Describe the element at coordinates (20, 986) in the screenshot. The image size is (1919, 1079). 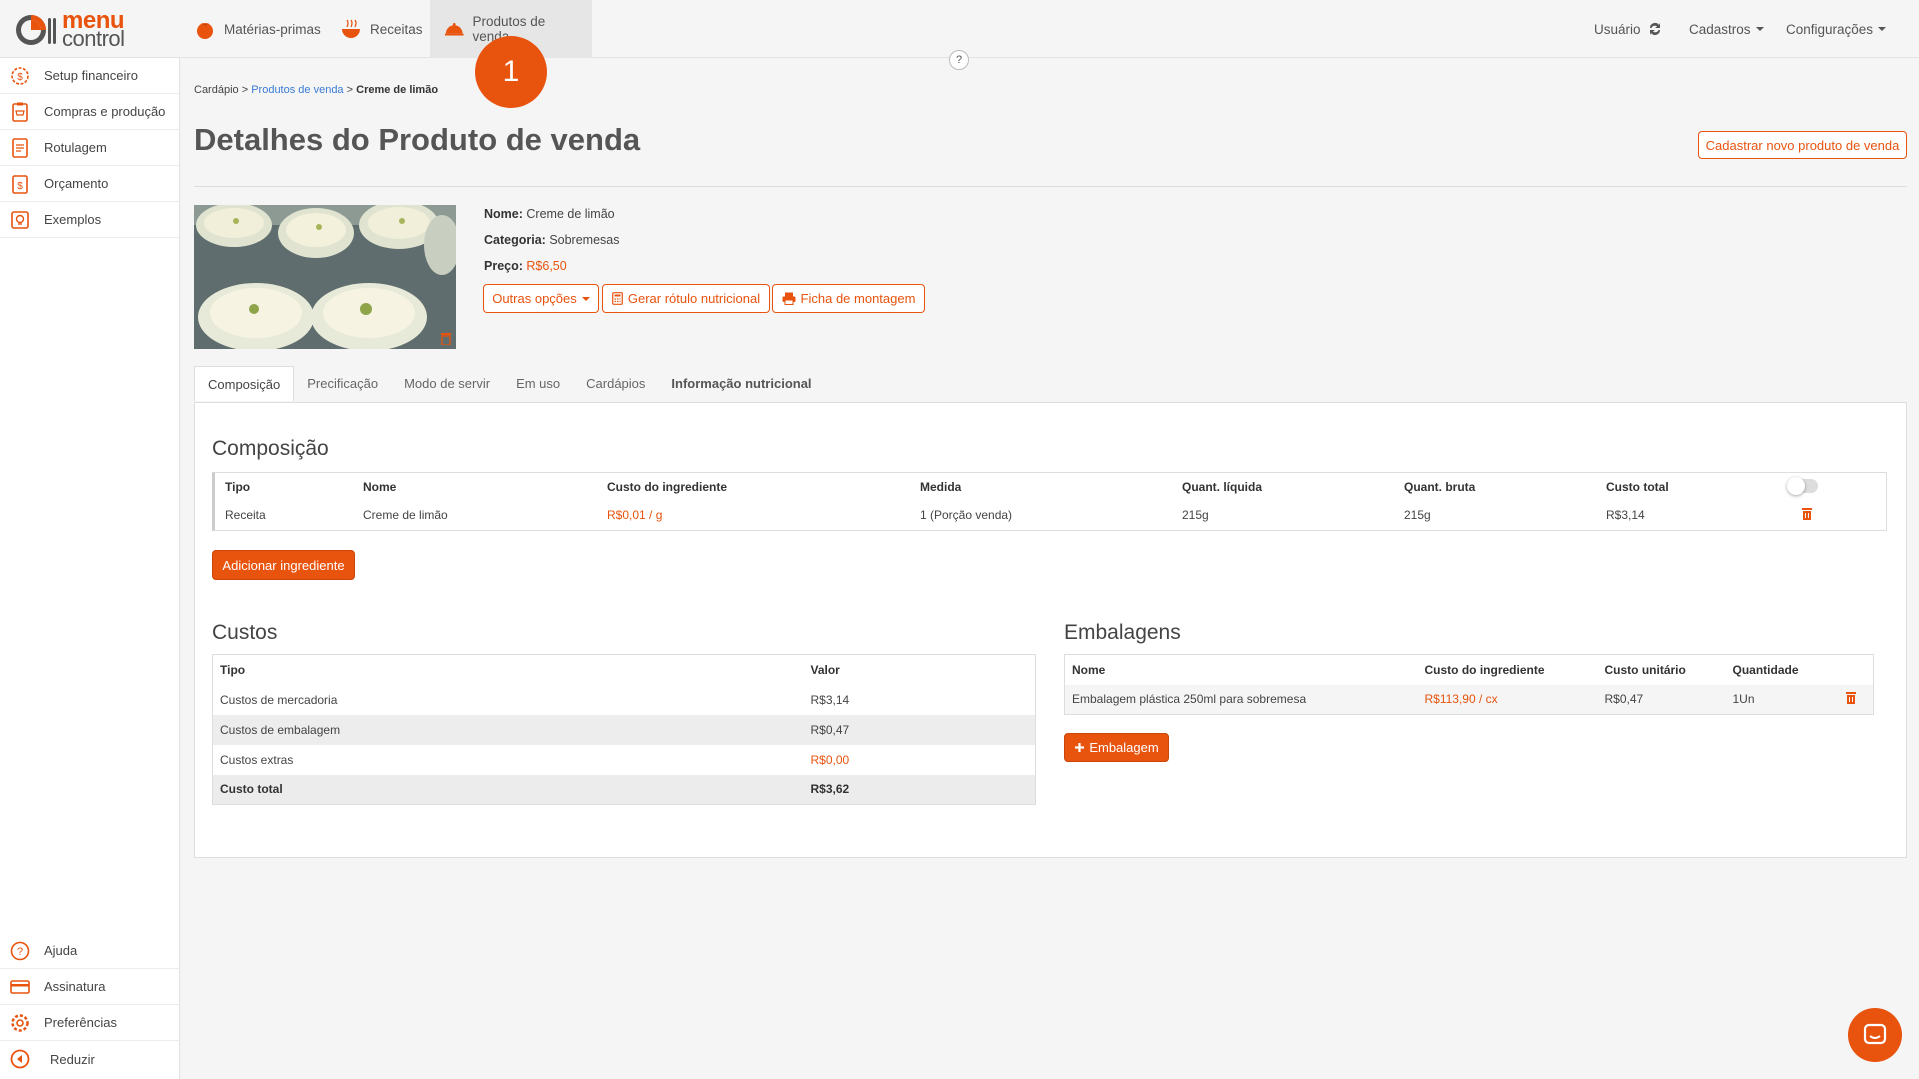
I see `credit-card-icon` at that location.